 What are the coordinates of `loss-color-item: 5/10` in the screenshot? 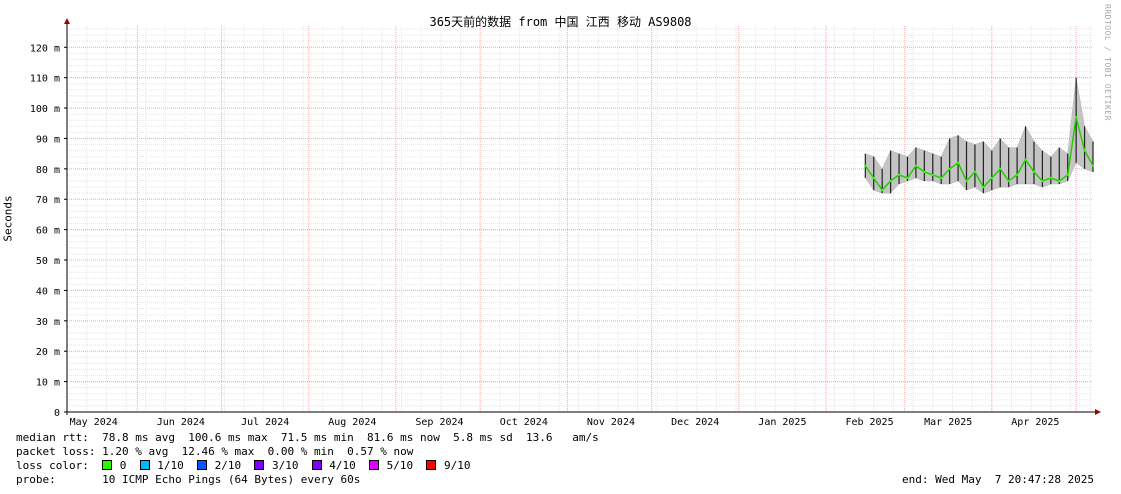 It's located at (397, 465).